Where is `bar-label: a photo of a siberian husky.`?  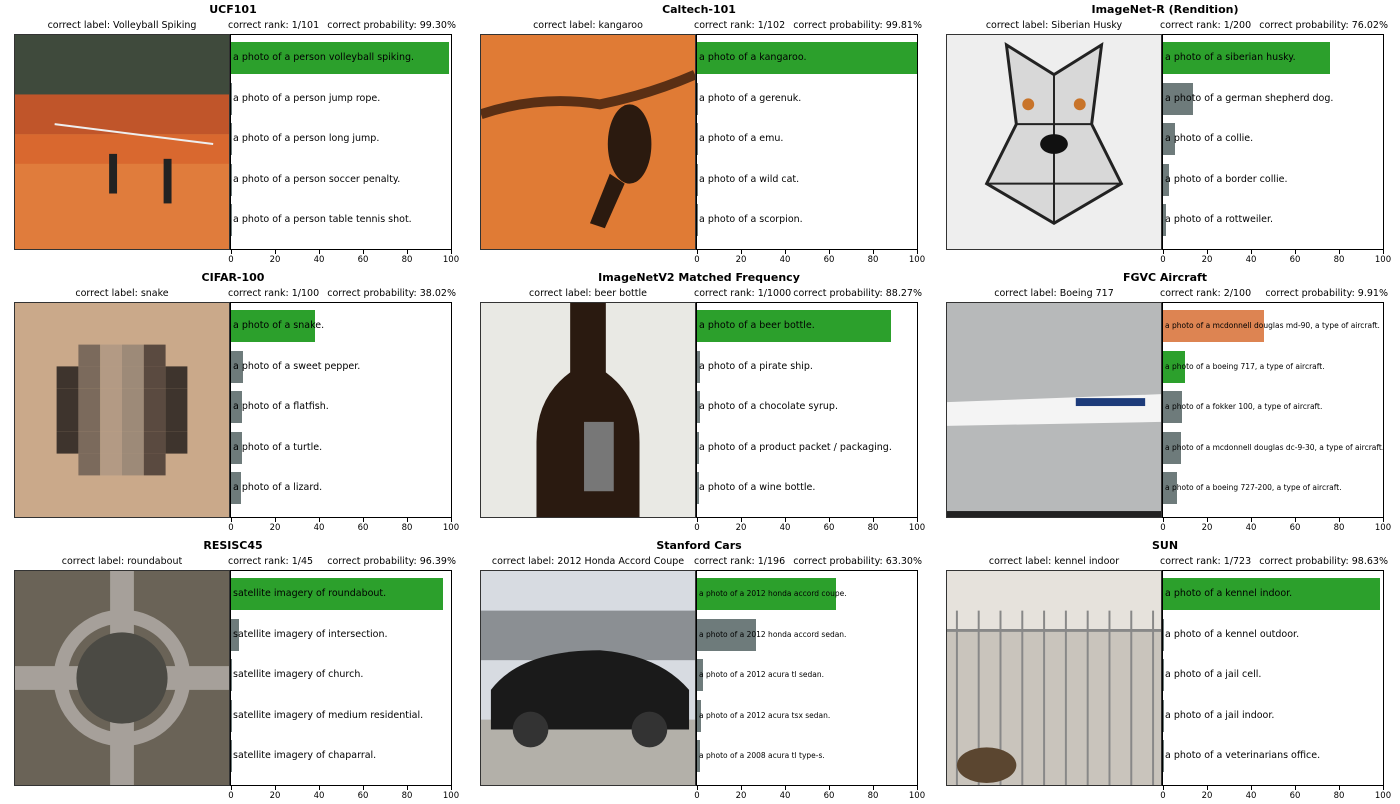 bar-label: a photo of a siberian husky. is located at coordinates (1230, 57).